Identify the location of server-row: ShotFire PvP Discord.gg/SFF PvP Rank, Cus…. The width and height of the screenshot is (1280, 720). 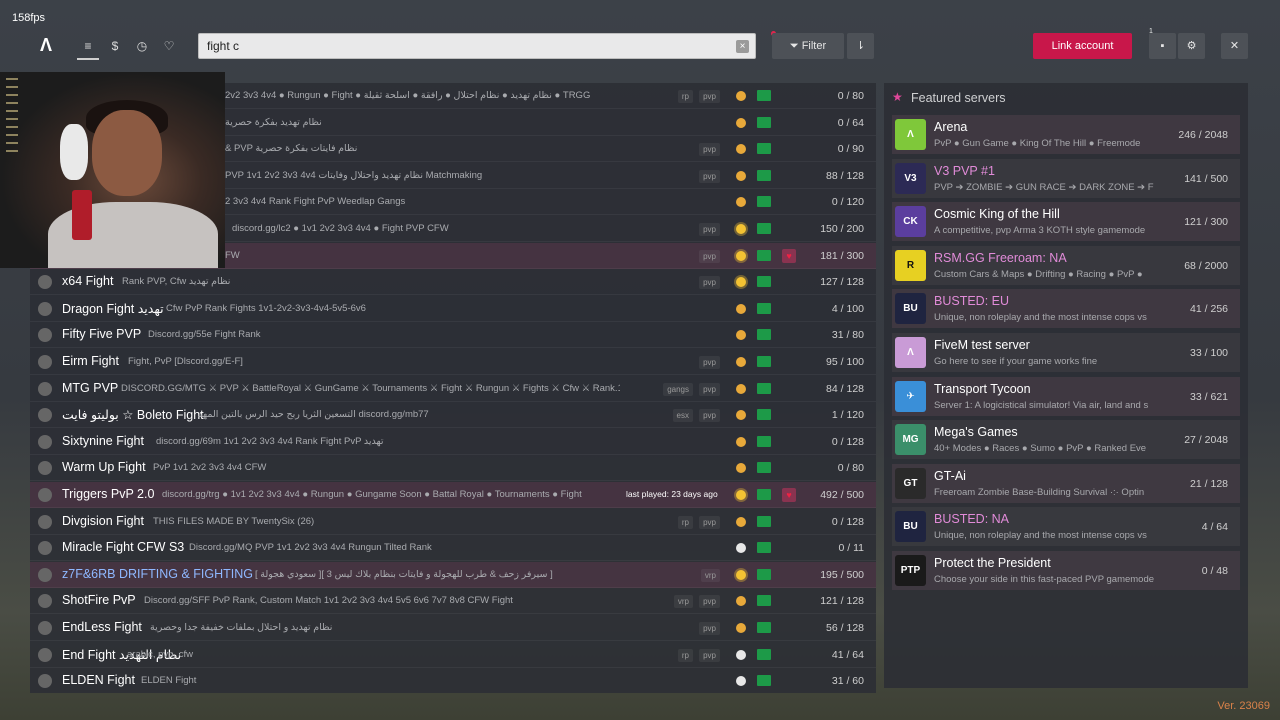
(453, 601).